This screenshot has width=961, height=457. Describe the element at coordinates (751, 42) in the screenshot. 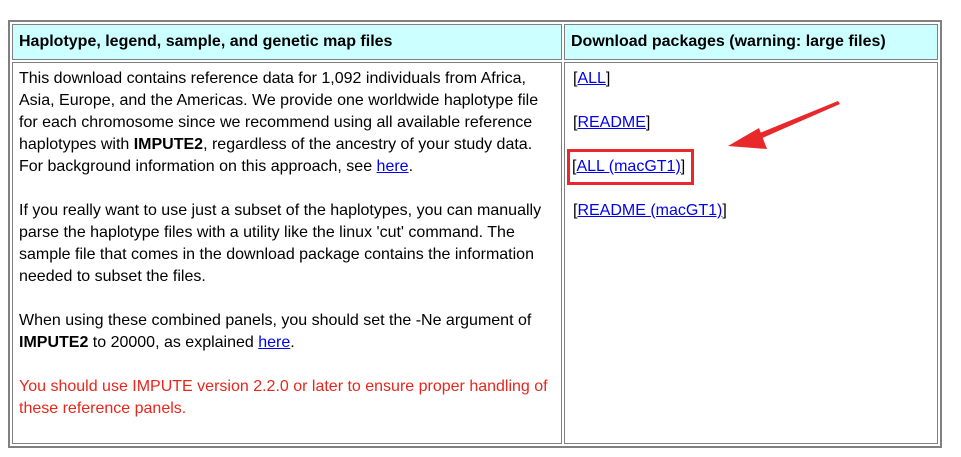

I see `header-downloads: Download packages (warning: large files)` at that location.